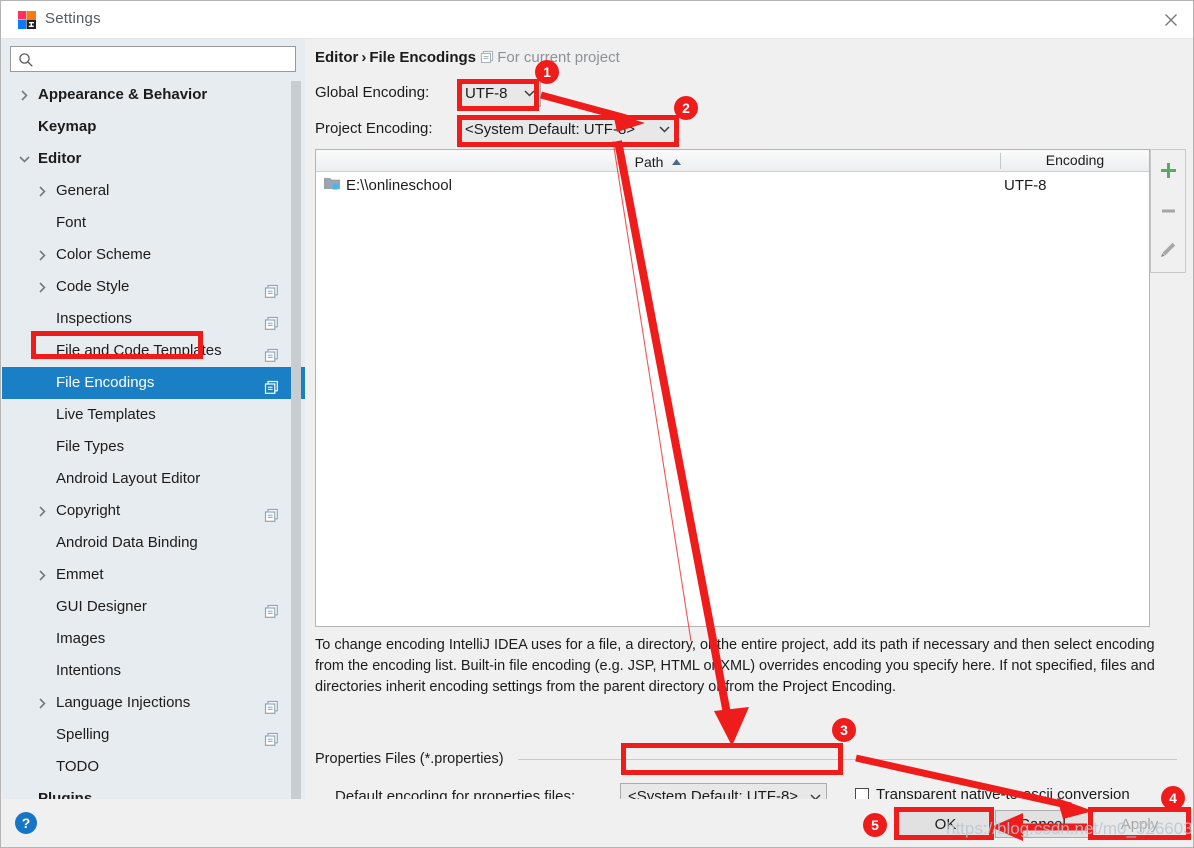  Describe the element at coordinates (153, 223) in the screenshot. I see `sidebar-item-font: Font` at that location.